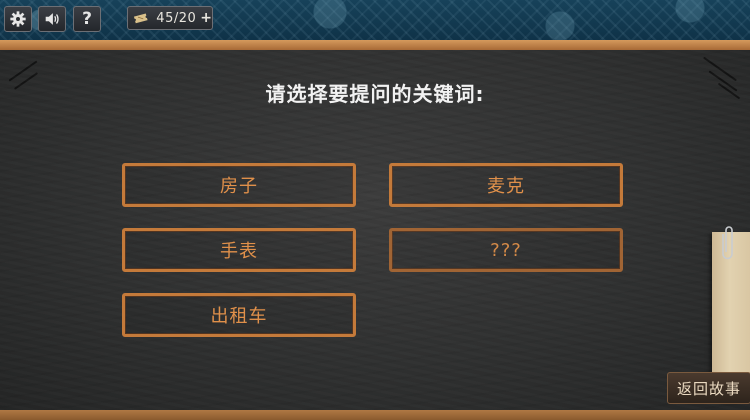 The image size is (750, 420). Describe the element at coordinates (239, 250) in the screenshot. I see `keyword-option-watch: 手表` at that location.